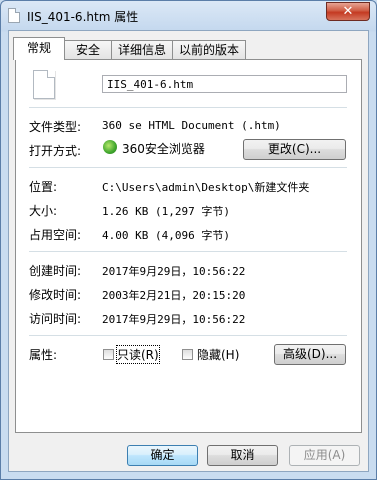 This screenshot has width=377, height=480. What do you see at coordinates (174, 319) in the screenshot?
I see `accessed-value: 2017年9月29日，10:56:22` at bounding box center [174, 319].